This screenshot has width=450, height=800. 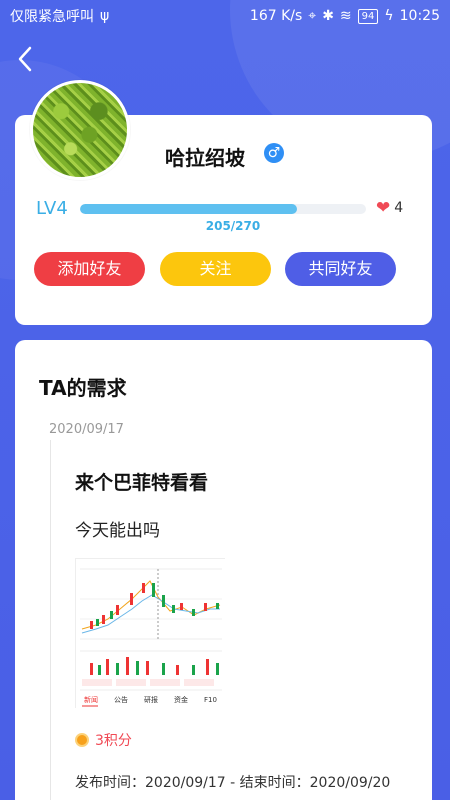 I want to click on post-image: 新闻 公告 研报 资金 F10, so click(x=150, y=633).